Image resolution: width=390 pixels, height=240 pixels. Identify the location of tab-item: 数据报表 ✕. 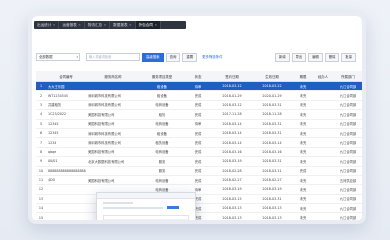
(123, 25).